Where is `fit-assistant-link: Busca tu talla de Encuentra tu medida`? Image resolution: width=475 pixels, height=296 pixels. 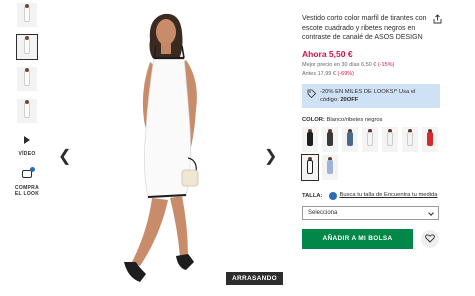 fit-assistant-link: Busca tu talla de Encuentra tu medida is located at coordinates (383, 195).